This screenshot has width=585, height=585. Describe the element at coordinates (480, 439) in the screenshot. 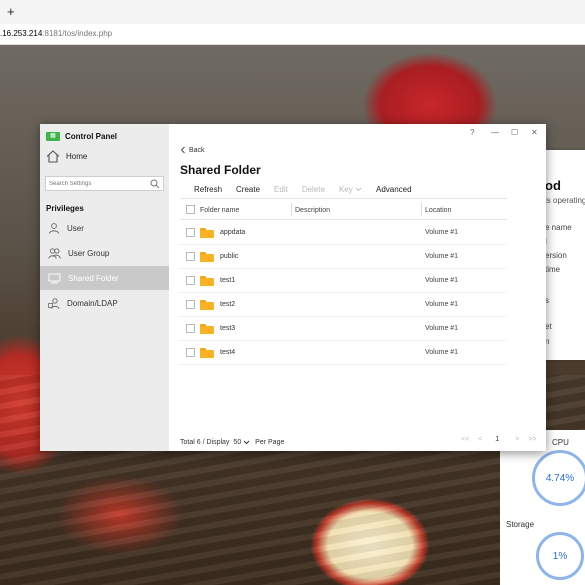

I see `prev-page-button: <` at that location.